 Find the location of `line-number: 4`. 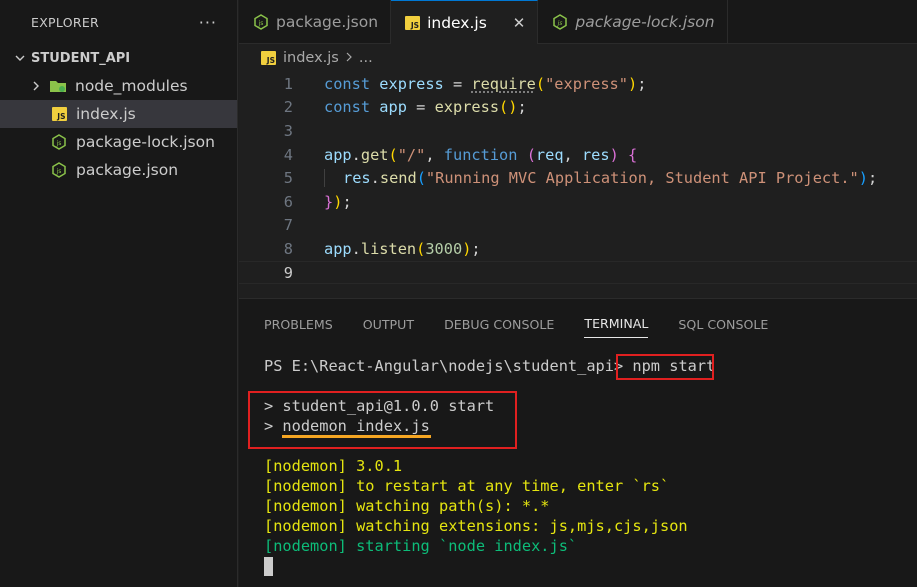

line-number: 4 is located at coordinates (288, 154).